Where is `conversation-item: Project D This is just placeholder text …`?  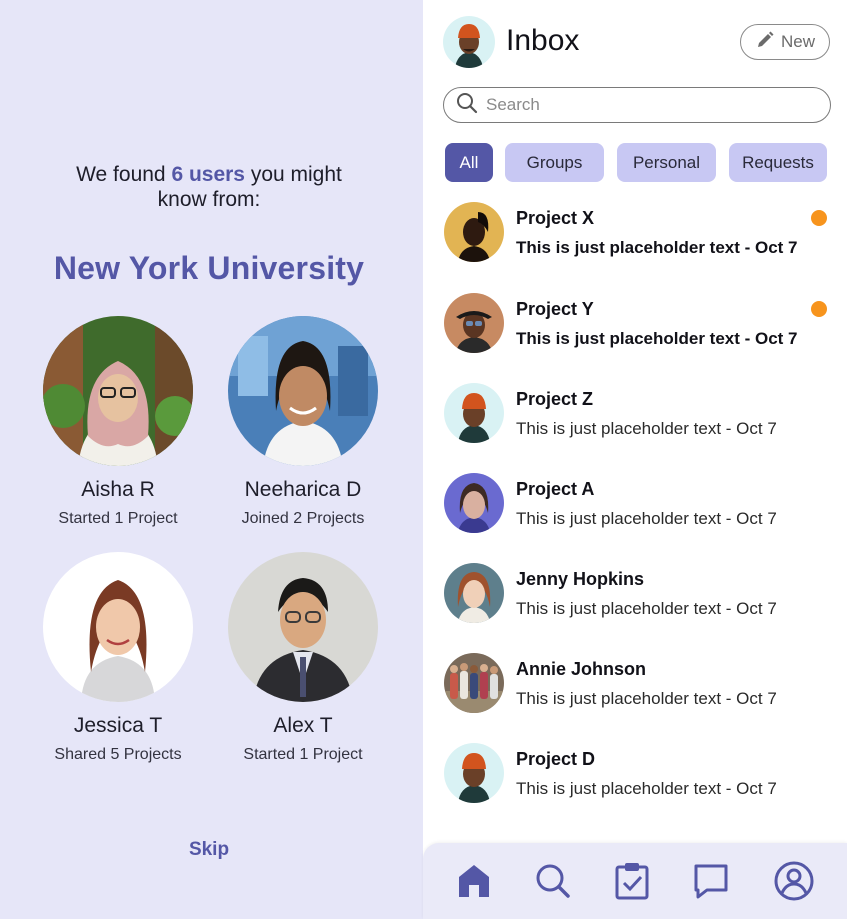 conversation-item: Project D This is just placeholder text … is located at coordinates (638, 774).